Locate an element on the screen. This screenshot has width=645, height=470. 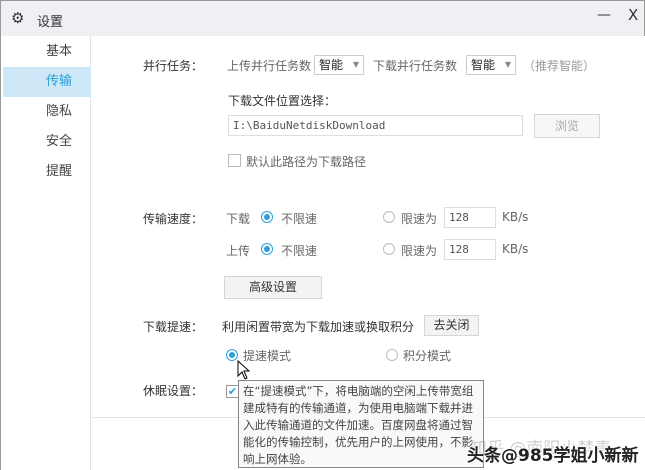
download-parallel-select: 智能 ▼ is located at coordinates (491, 65).